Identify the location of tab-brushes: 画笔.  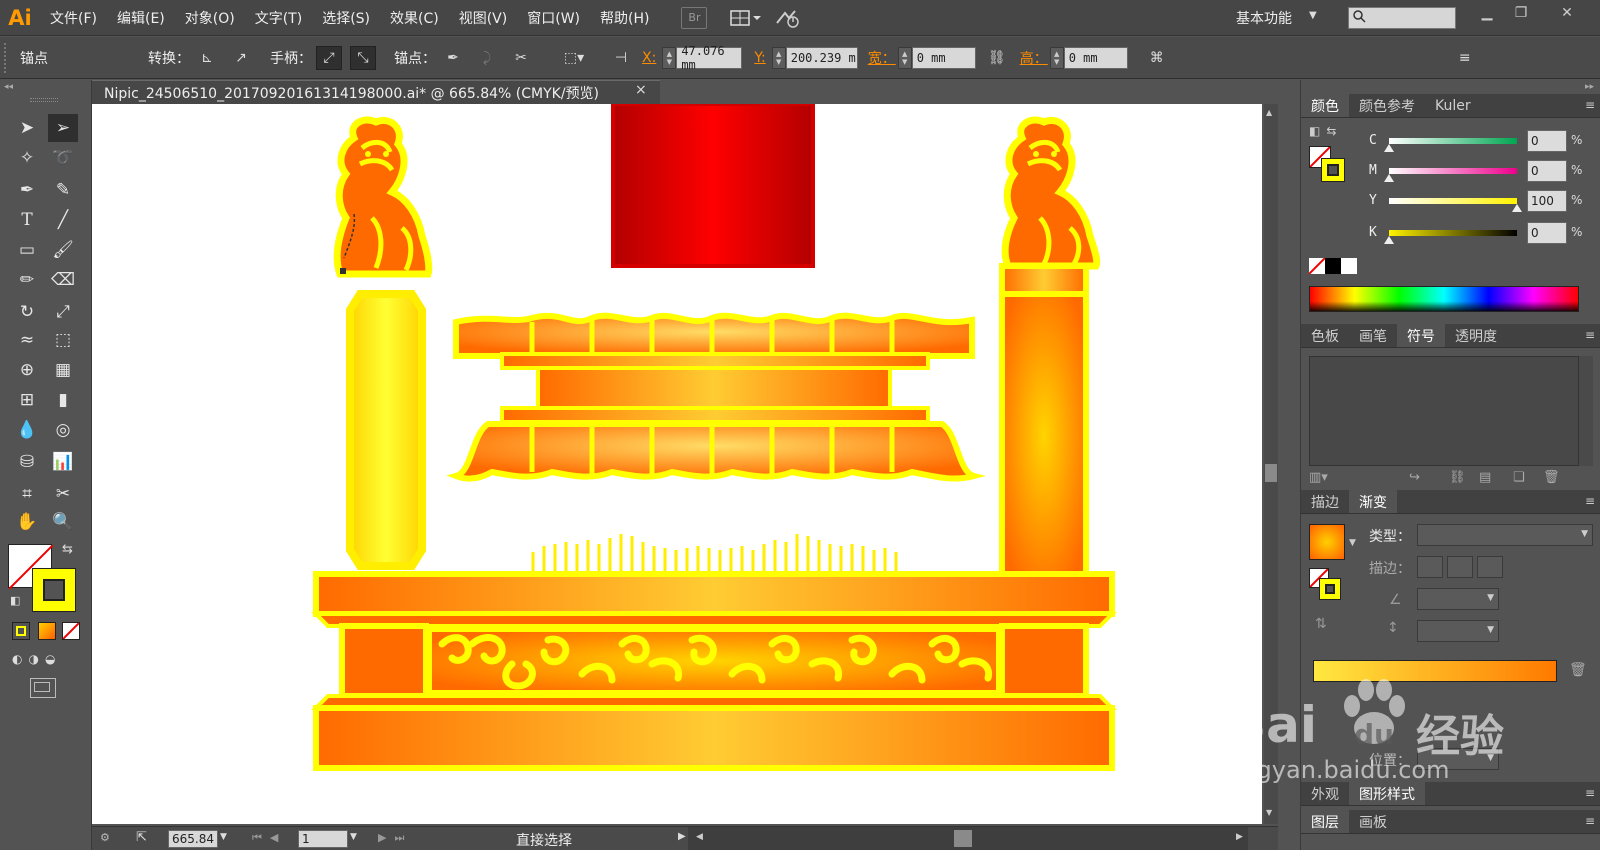
(1373, 335).